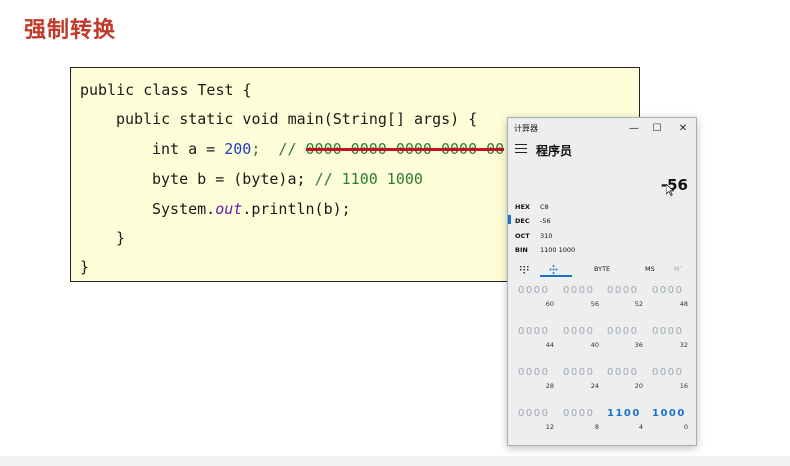 This screenshot has width=790, height=466. I want to click on code-line-println: System.out.println(b);, so click(251, 209).